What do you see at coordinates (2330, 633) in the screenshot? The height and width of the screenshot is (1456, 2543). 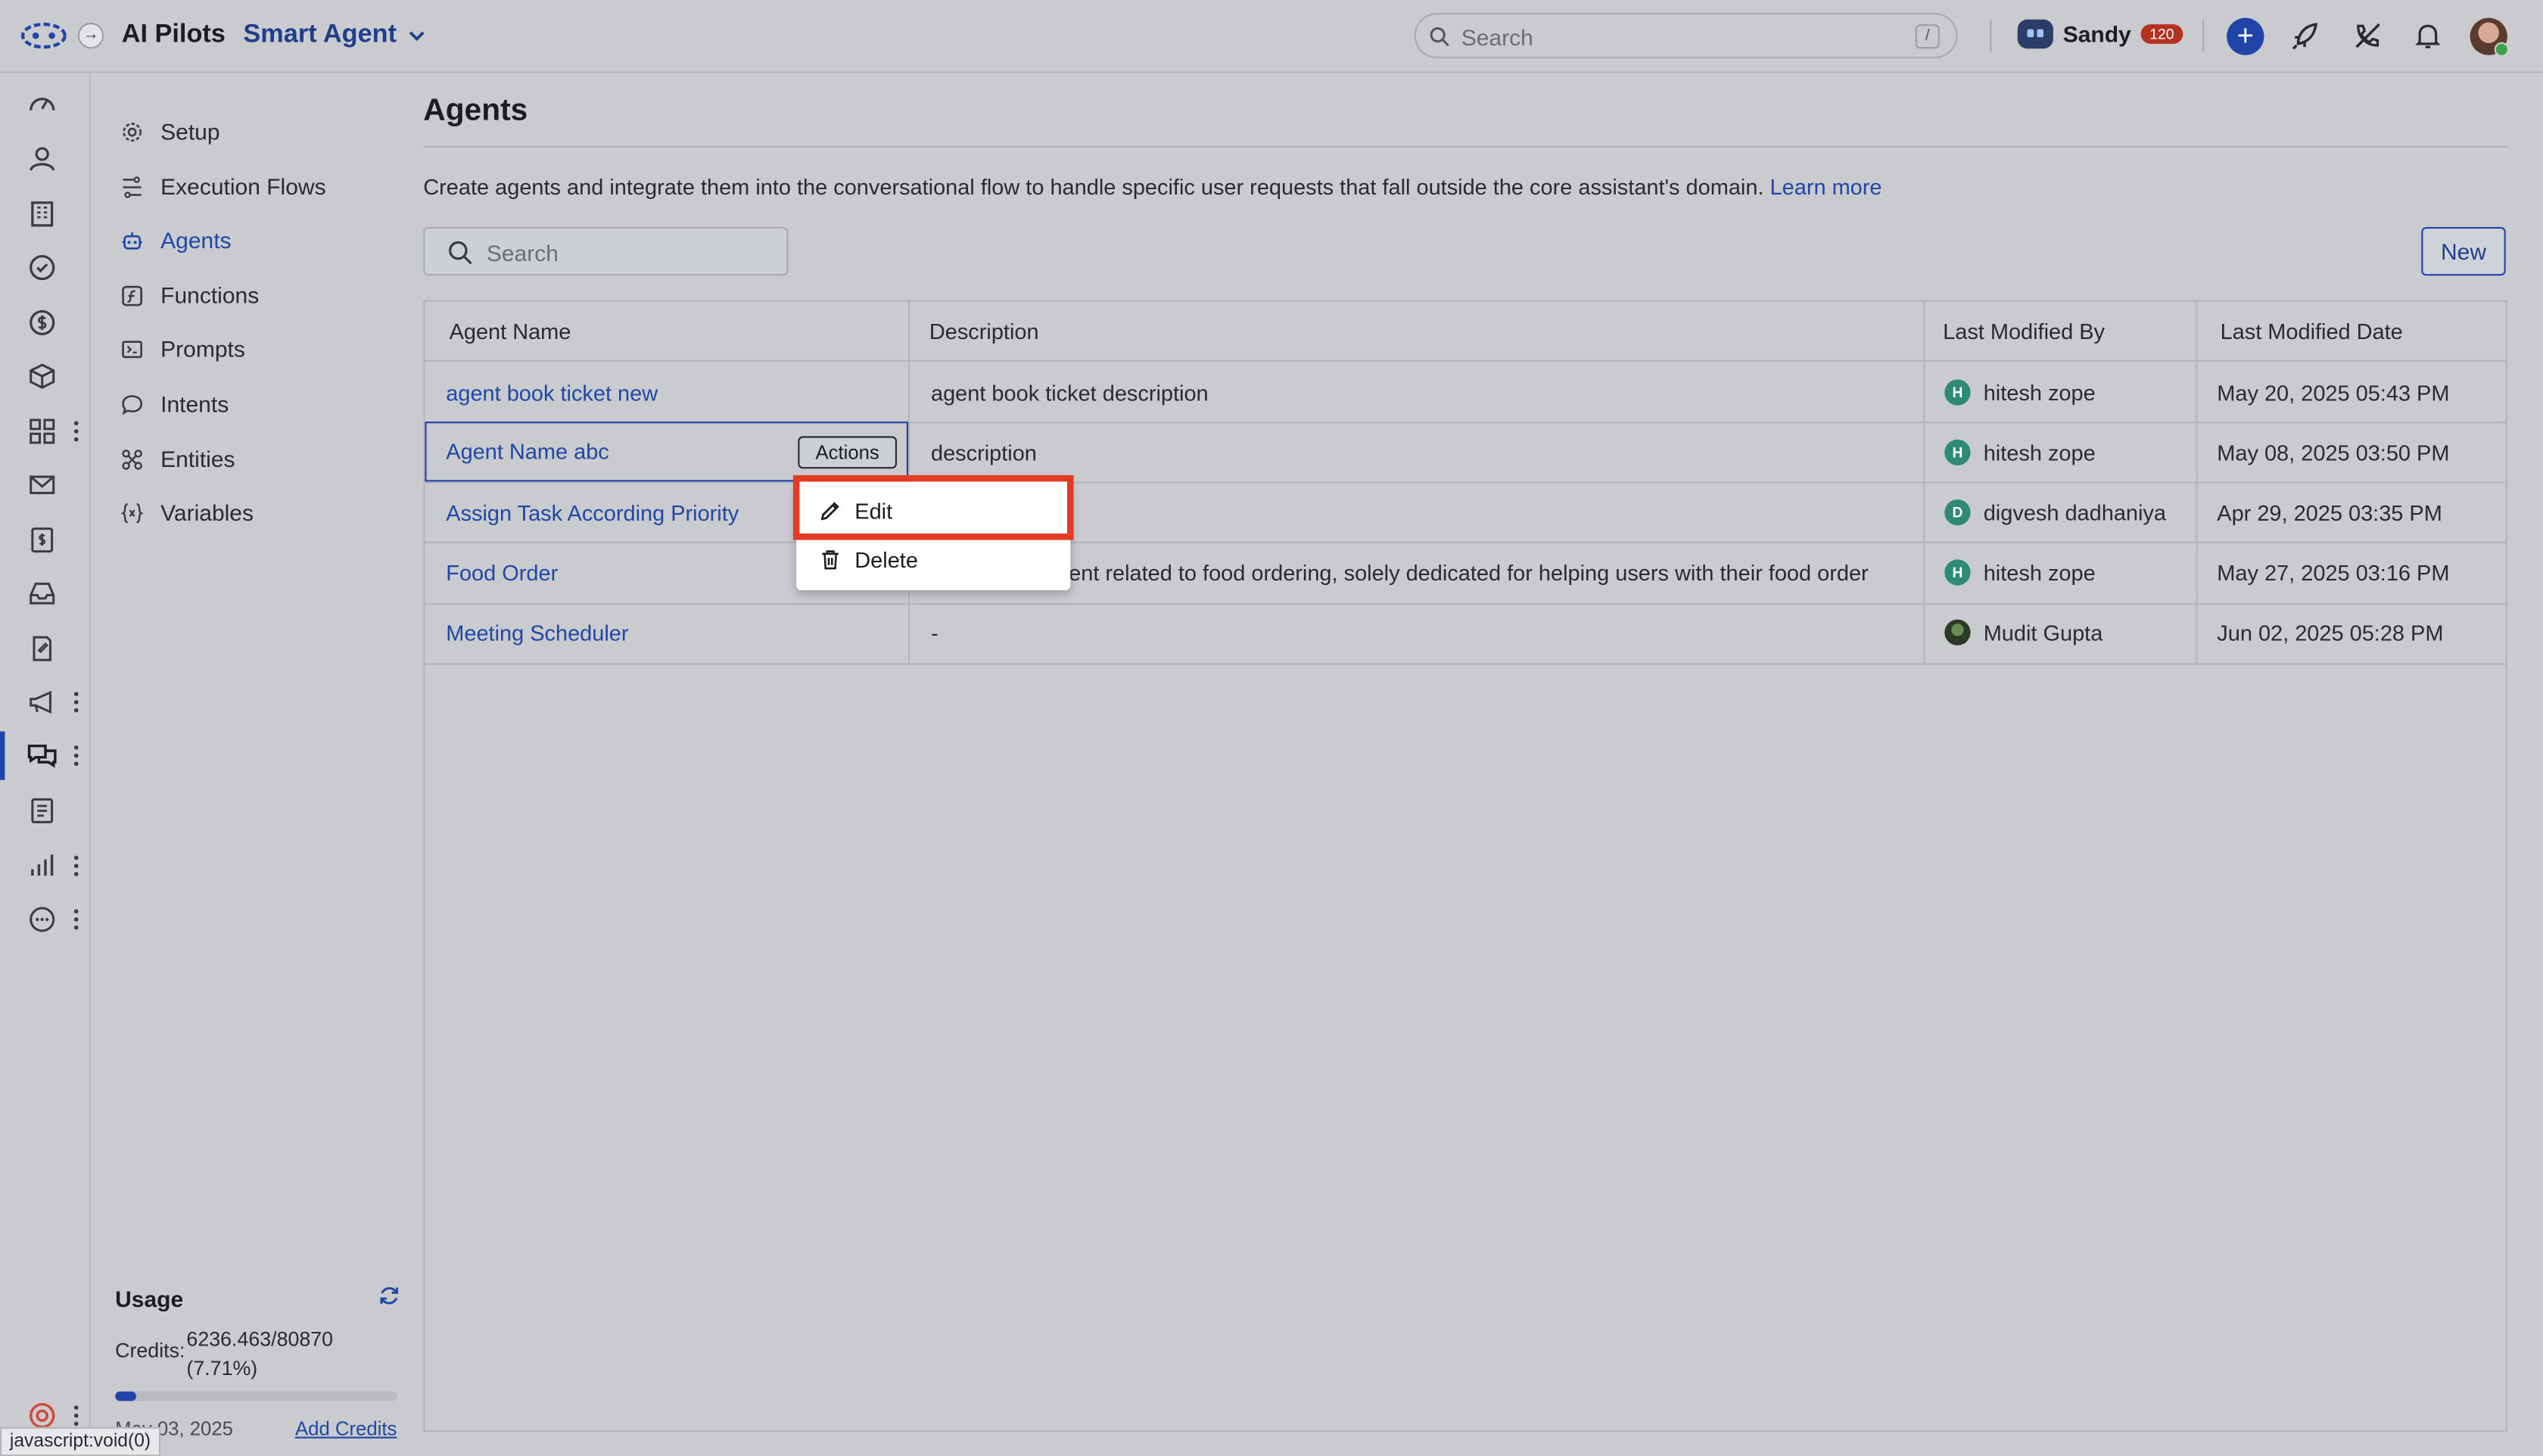 I see `modified-date: Jun 02, 2025 05:28 PM` at bounding box center [2330, 633].